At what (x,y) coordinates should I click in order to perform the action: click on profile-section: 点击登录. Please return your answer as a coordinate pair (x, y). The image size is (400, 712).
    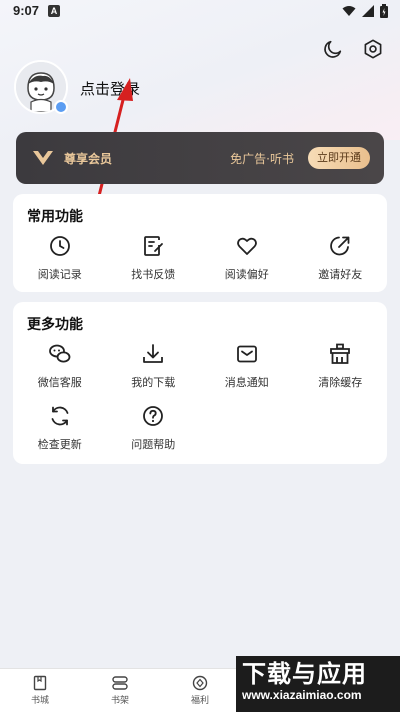
    Looking at the image, I should click on (164, 88).